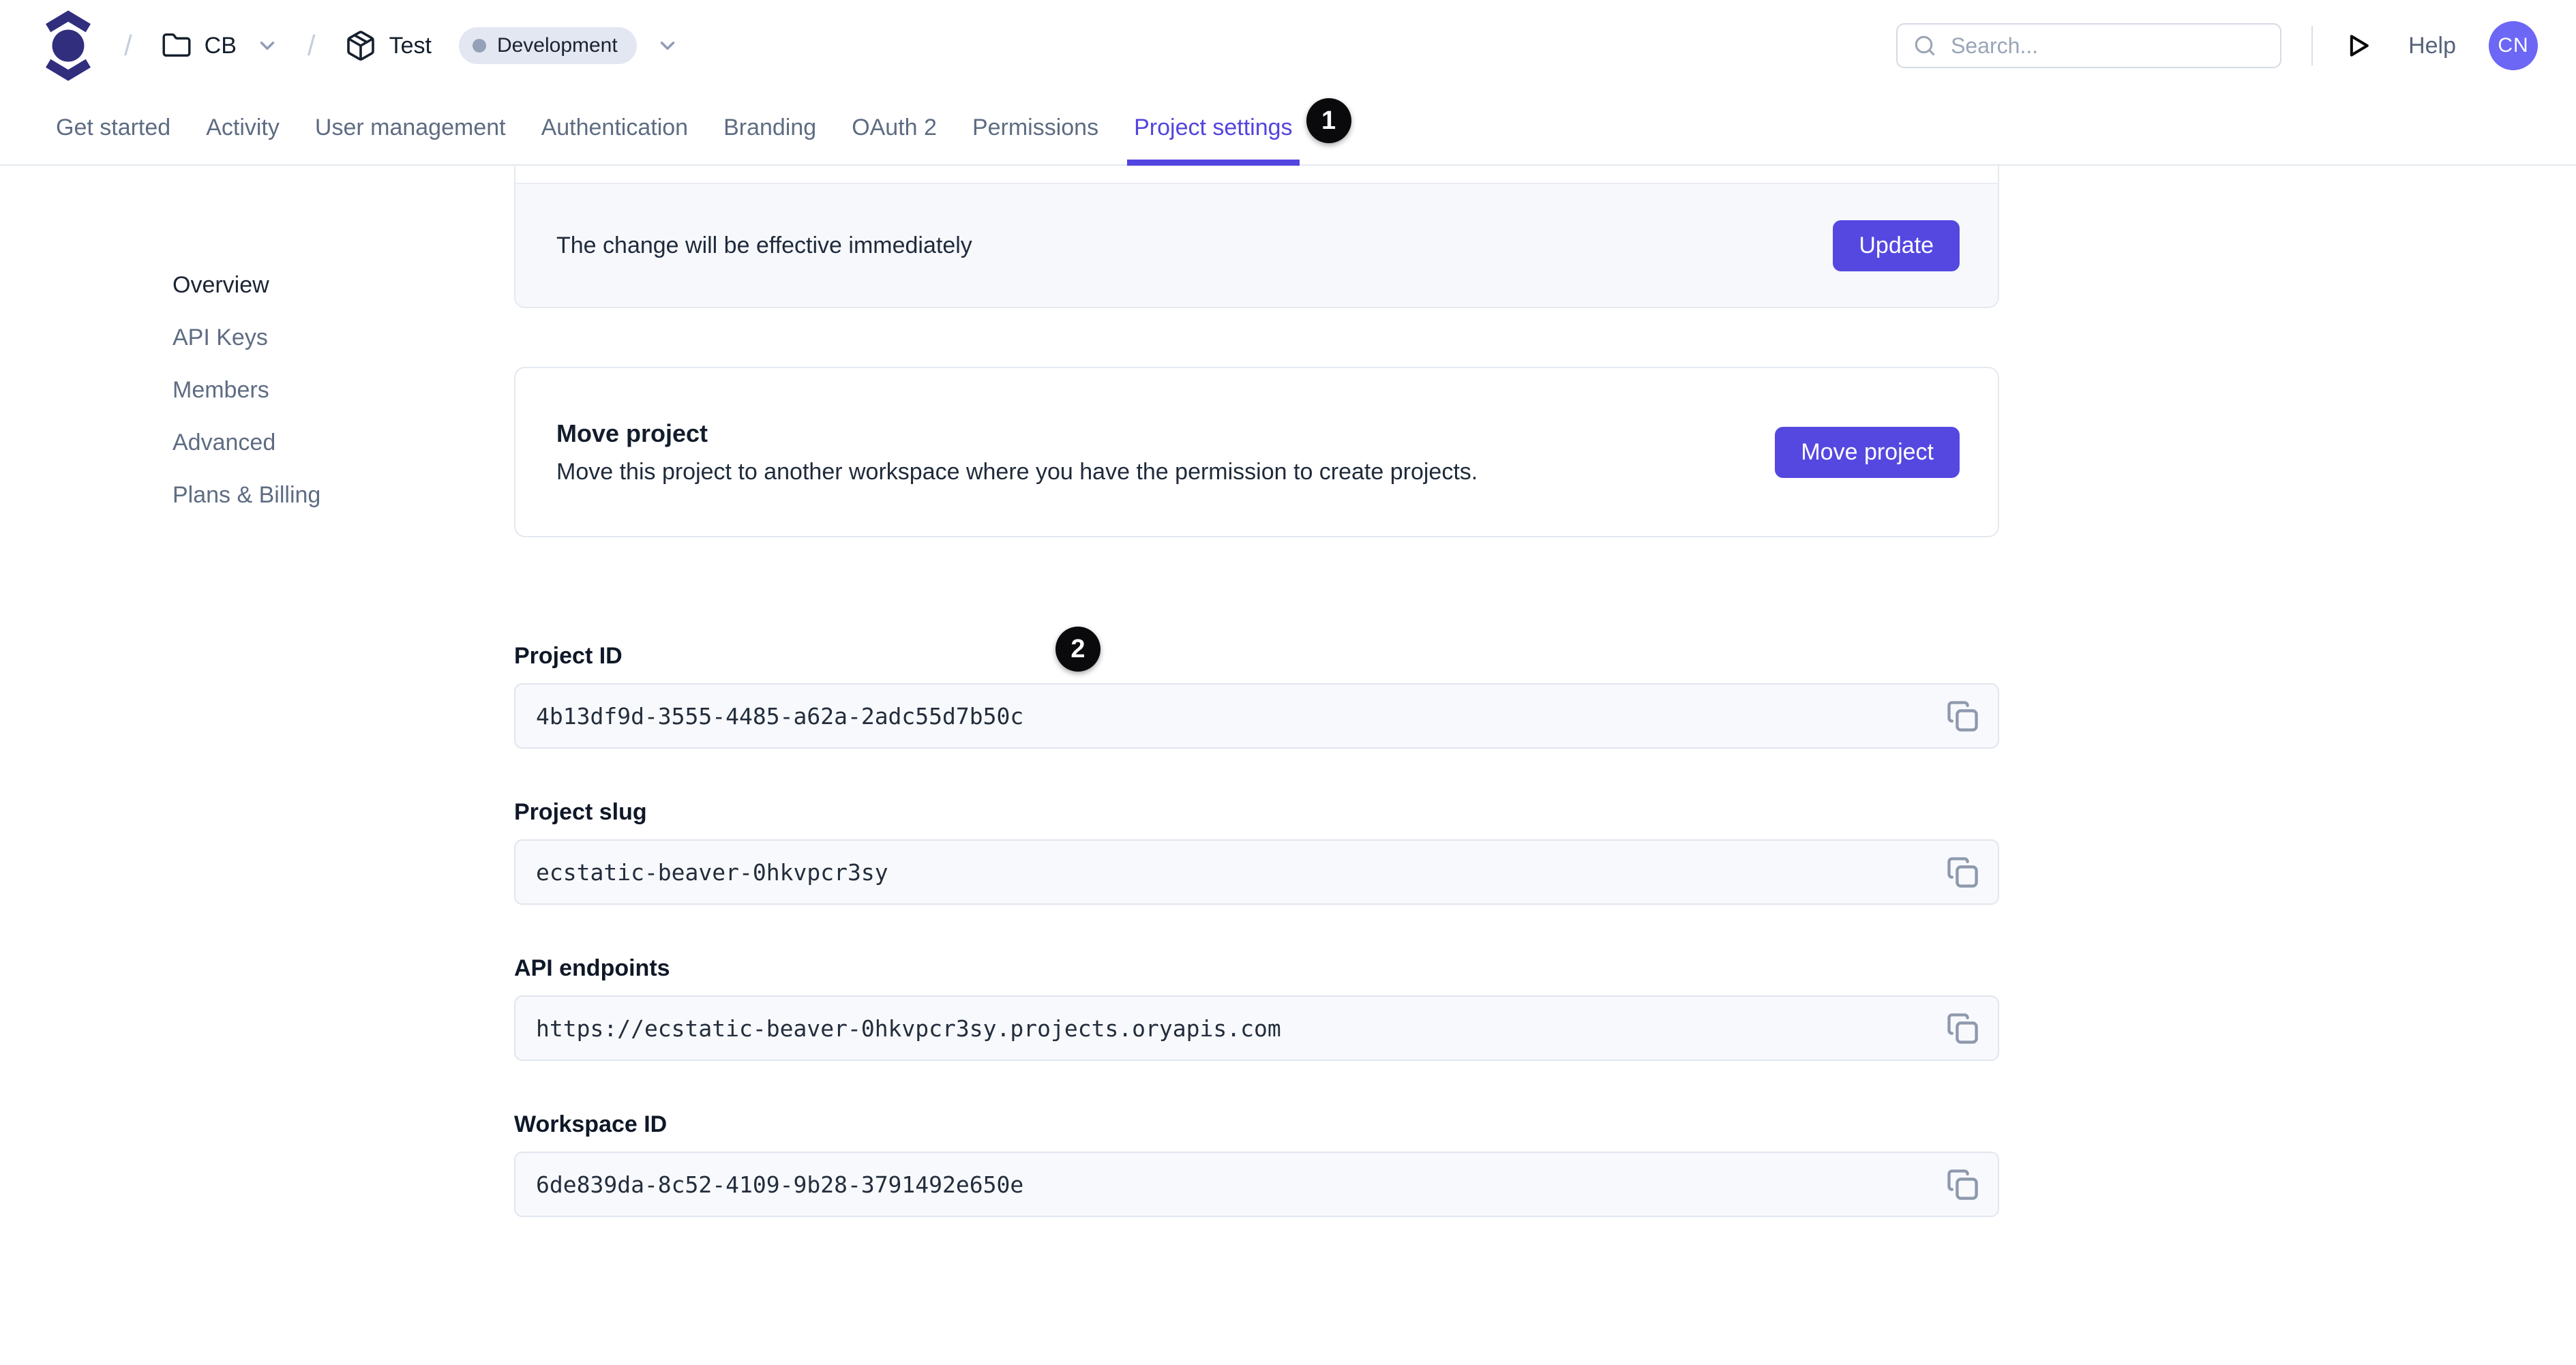  I want to click on project-id-box: 4b13df9d-3555-4485-a62a-2adc55d7b50c, so click(1256, 716).